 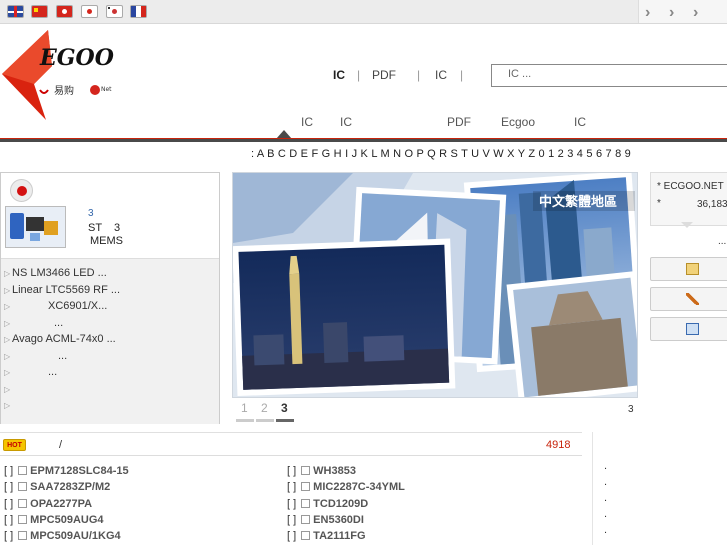 What do you see at coordinates (363, 140) in the screenshot?
I see `header-divider` at bounding box center [363, 140].